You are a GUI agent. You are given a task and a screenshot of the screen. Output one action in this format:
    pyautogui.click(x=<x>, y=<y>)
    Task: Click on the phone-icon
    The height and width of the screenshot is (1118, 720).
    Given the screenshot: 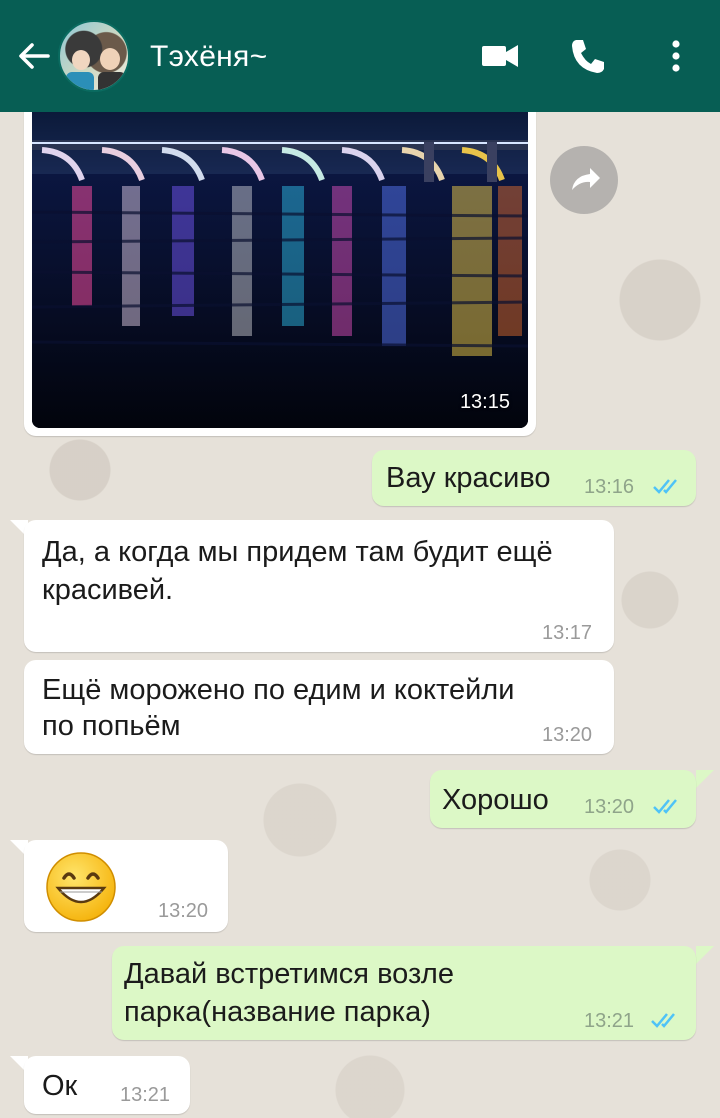 What is the action you would take?
    pyautogui.click(x=588, y=56)
    